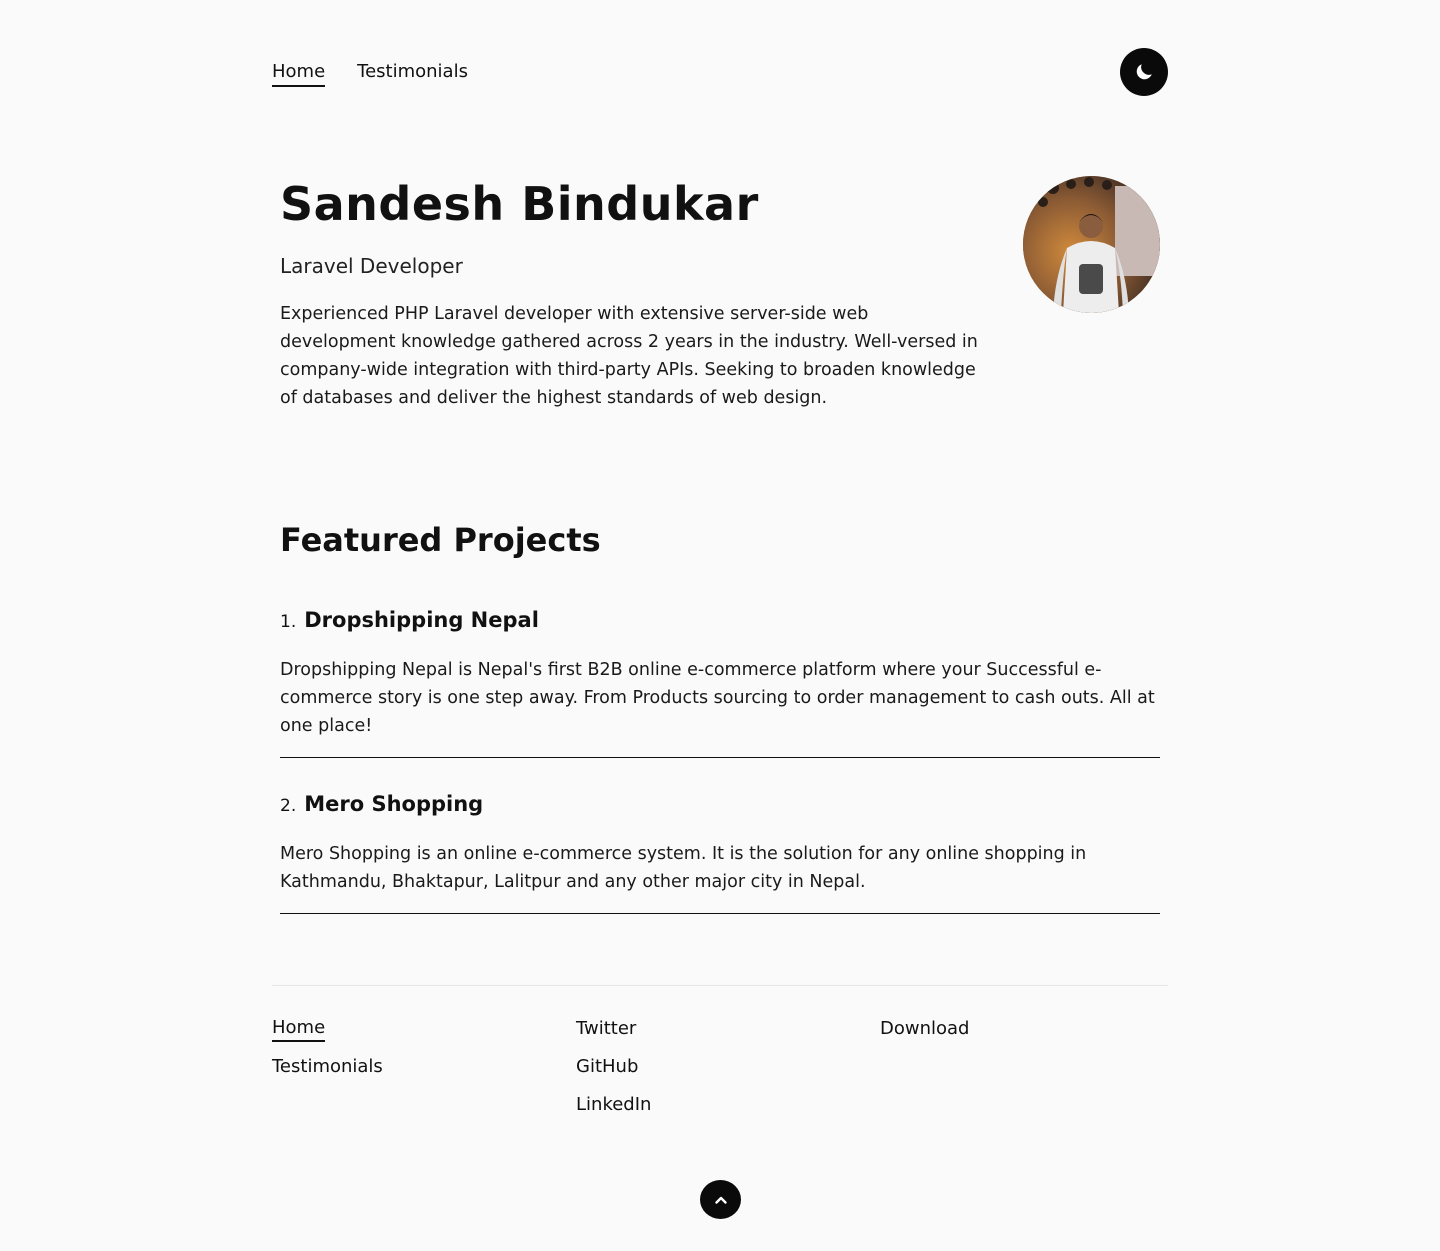 This screenshot has width=1440, height=1251. What do you see at coordinates (613, 1105) in the screenshot?
I see `footer-linkedin-link: LinkedIn` at bounding box center [613, 1105].